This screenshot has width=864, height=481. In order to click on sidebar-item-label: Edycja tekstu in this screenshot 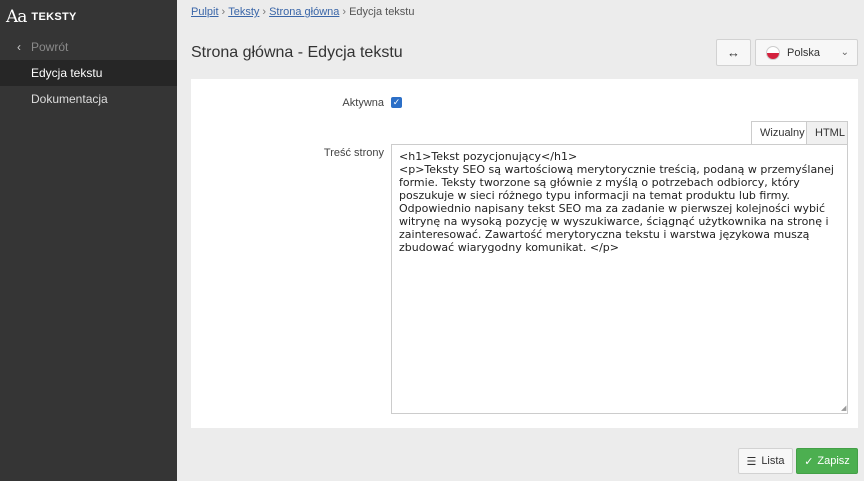, I will do `click(67, 73)`.